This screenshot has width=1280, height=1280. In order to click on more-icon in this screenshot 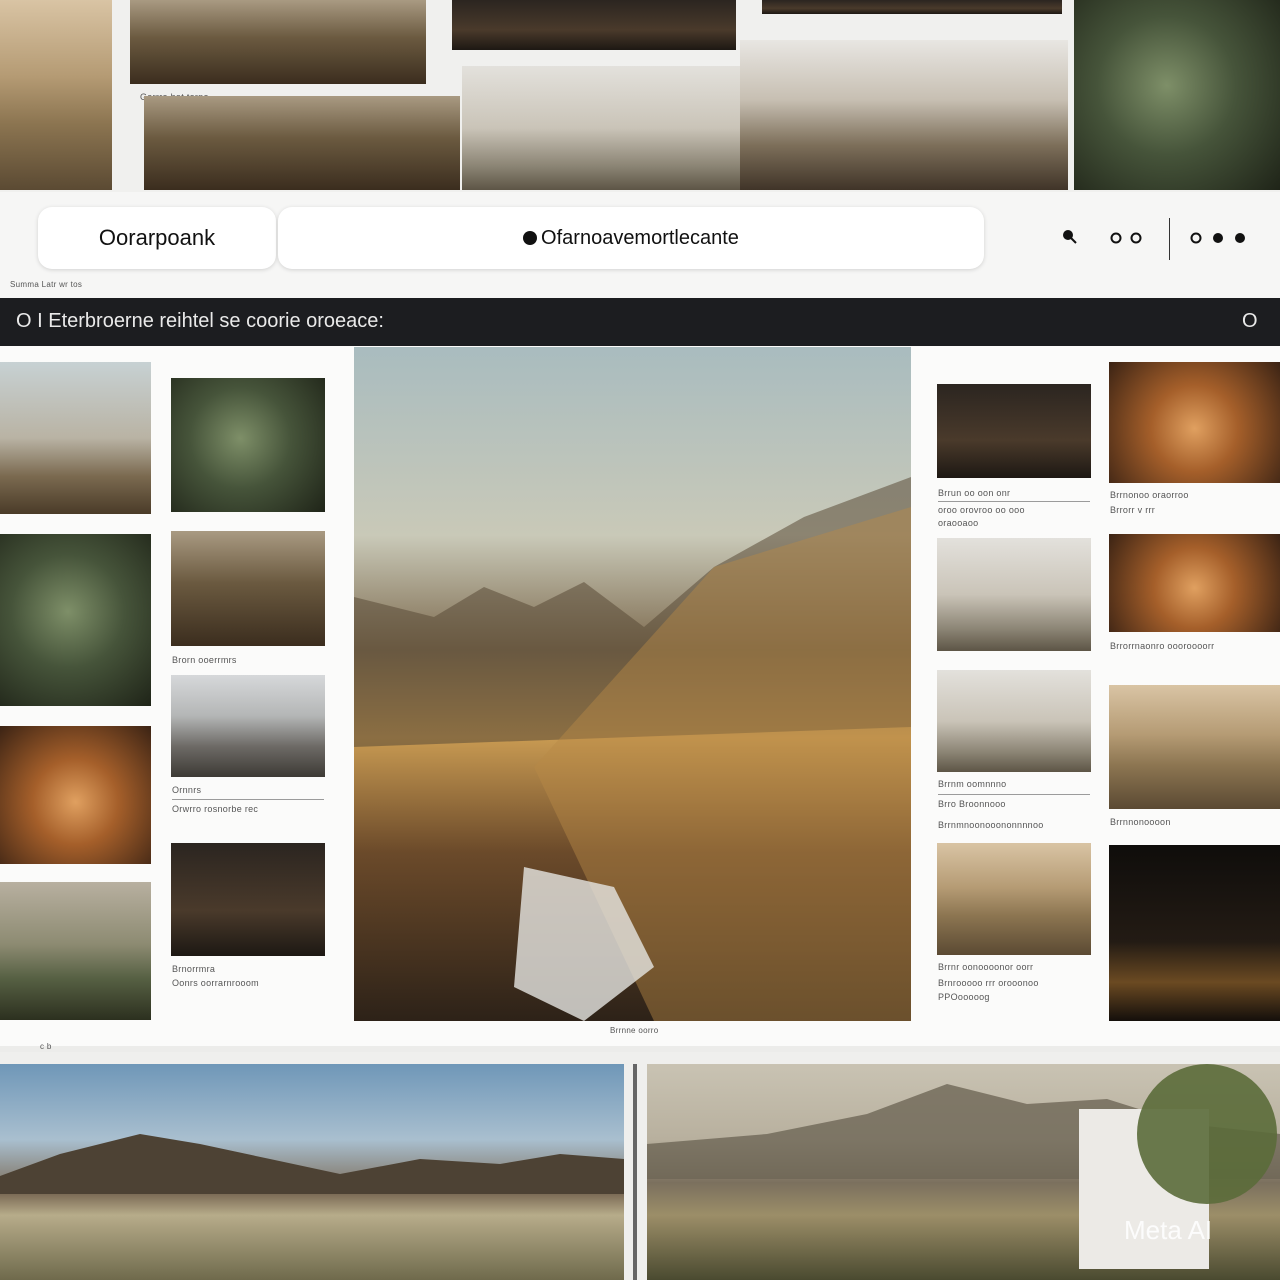, I will do `click(1220, 238)`.